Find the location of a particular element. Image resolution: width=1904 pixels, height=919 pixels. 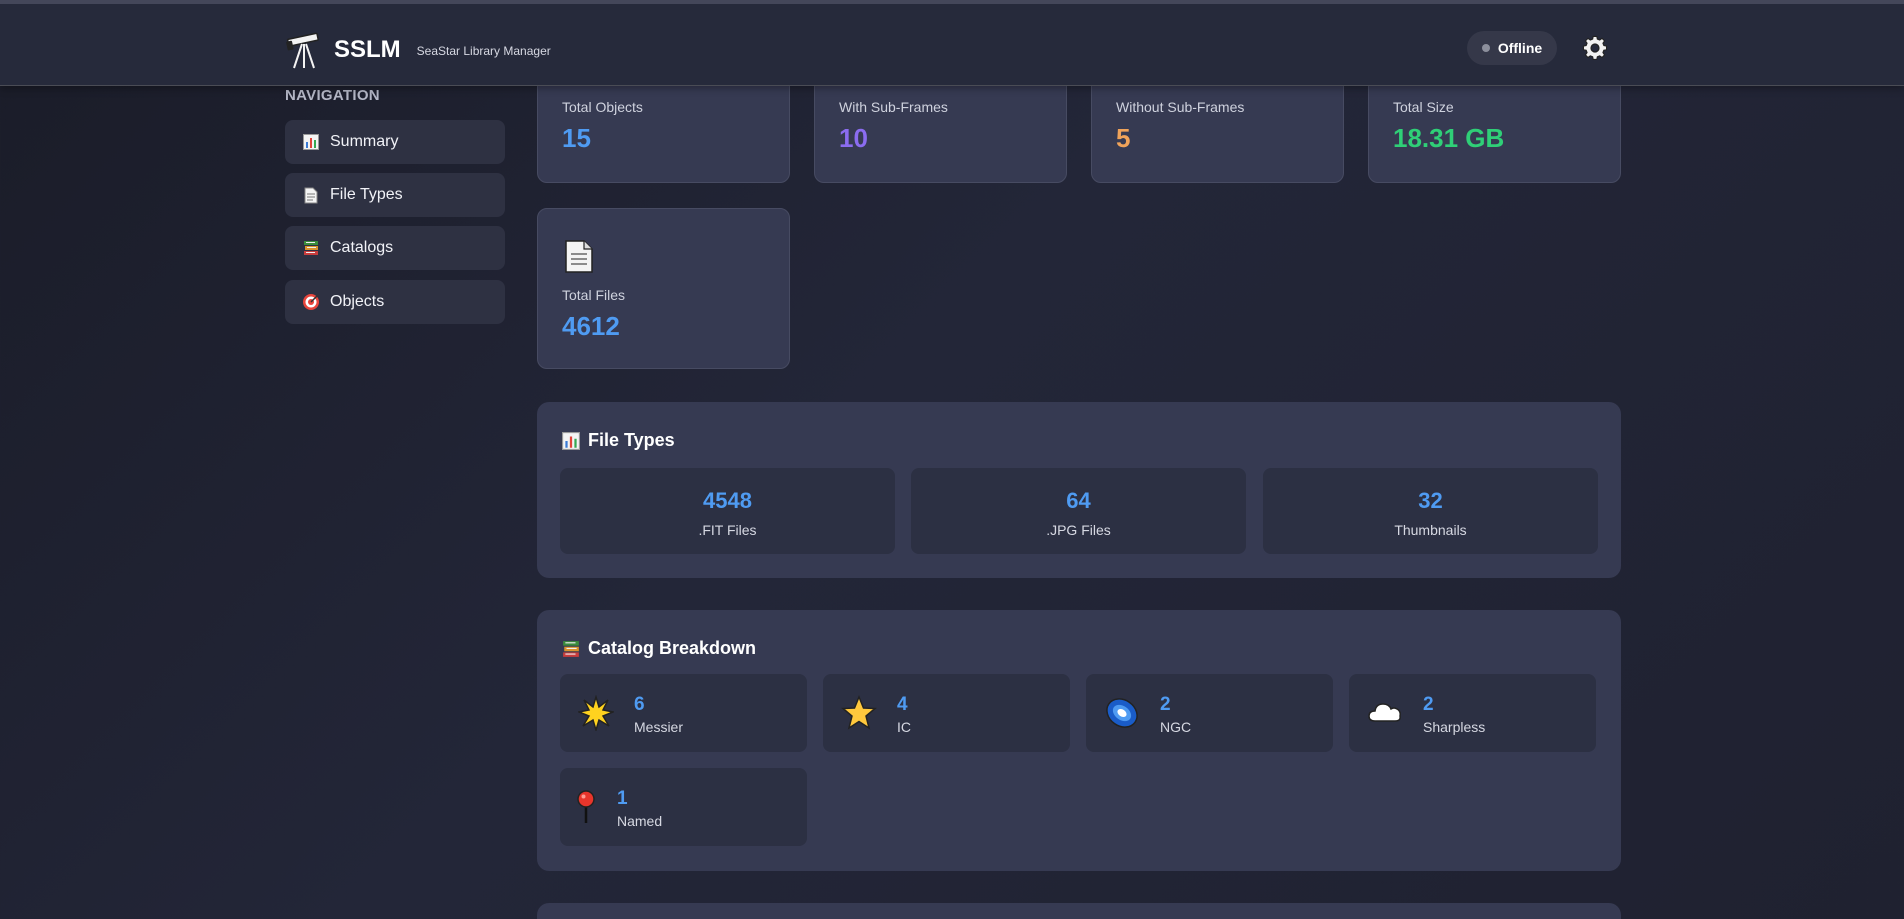

cloud-icon is located at coordinates (1384, 712).